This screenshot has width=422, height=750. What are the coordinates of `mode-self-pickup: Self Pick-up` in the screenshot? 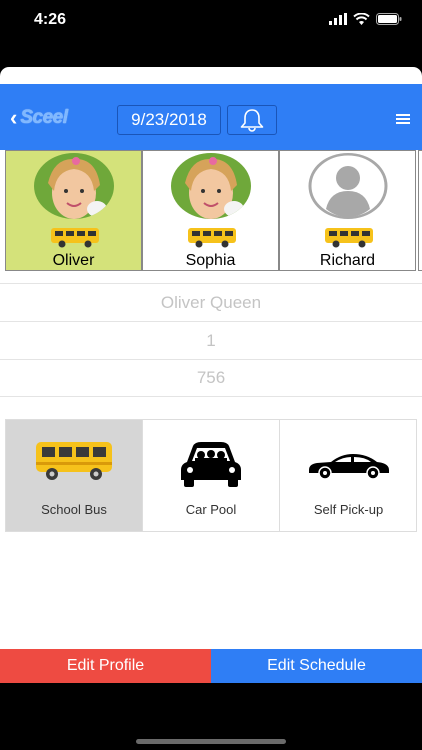 It's located at (348, 475).